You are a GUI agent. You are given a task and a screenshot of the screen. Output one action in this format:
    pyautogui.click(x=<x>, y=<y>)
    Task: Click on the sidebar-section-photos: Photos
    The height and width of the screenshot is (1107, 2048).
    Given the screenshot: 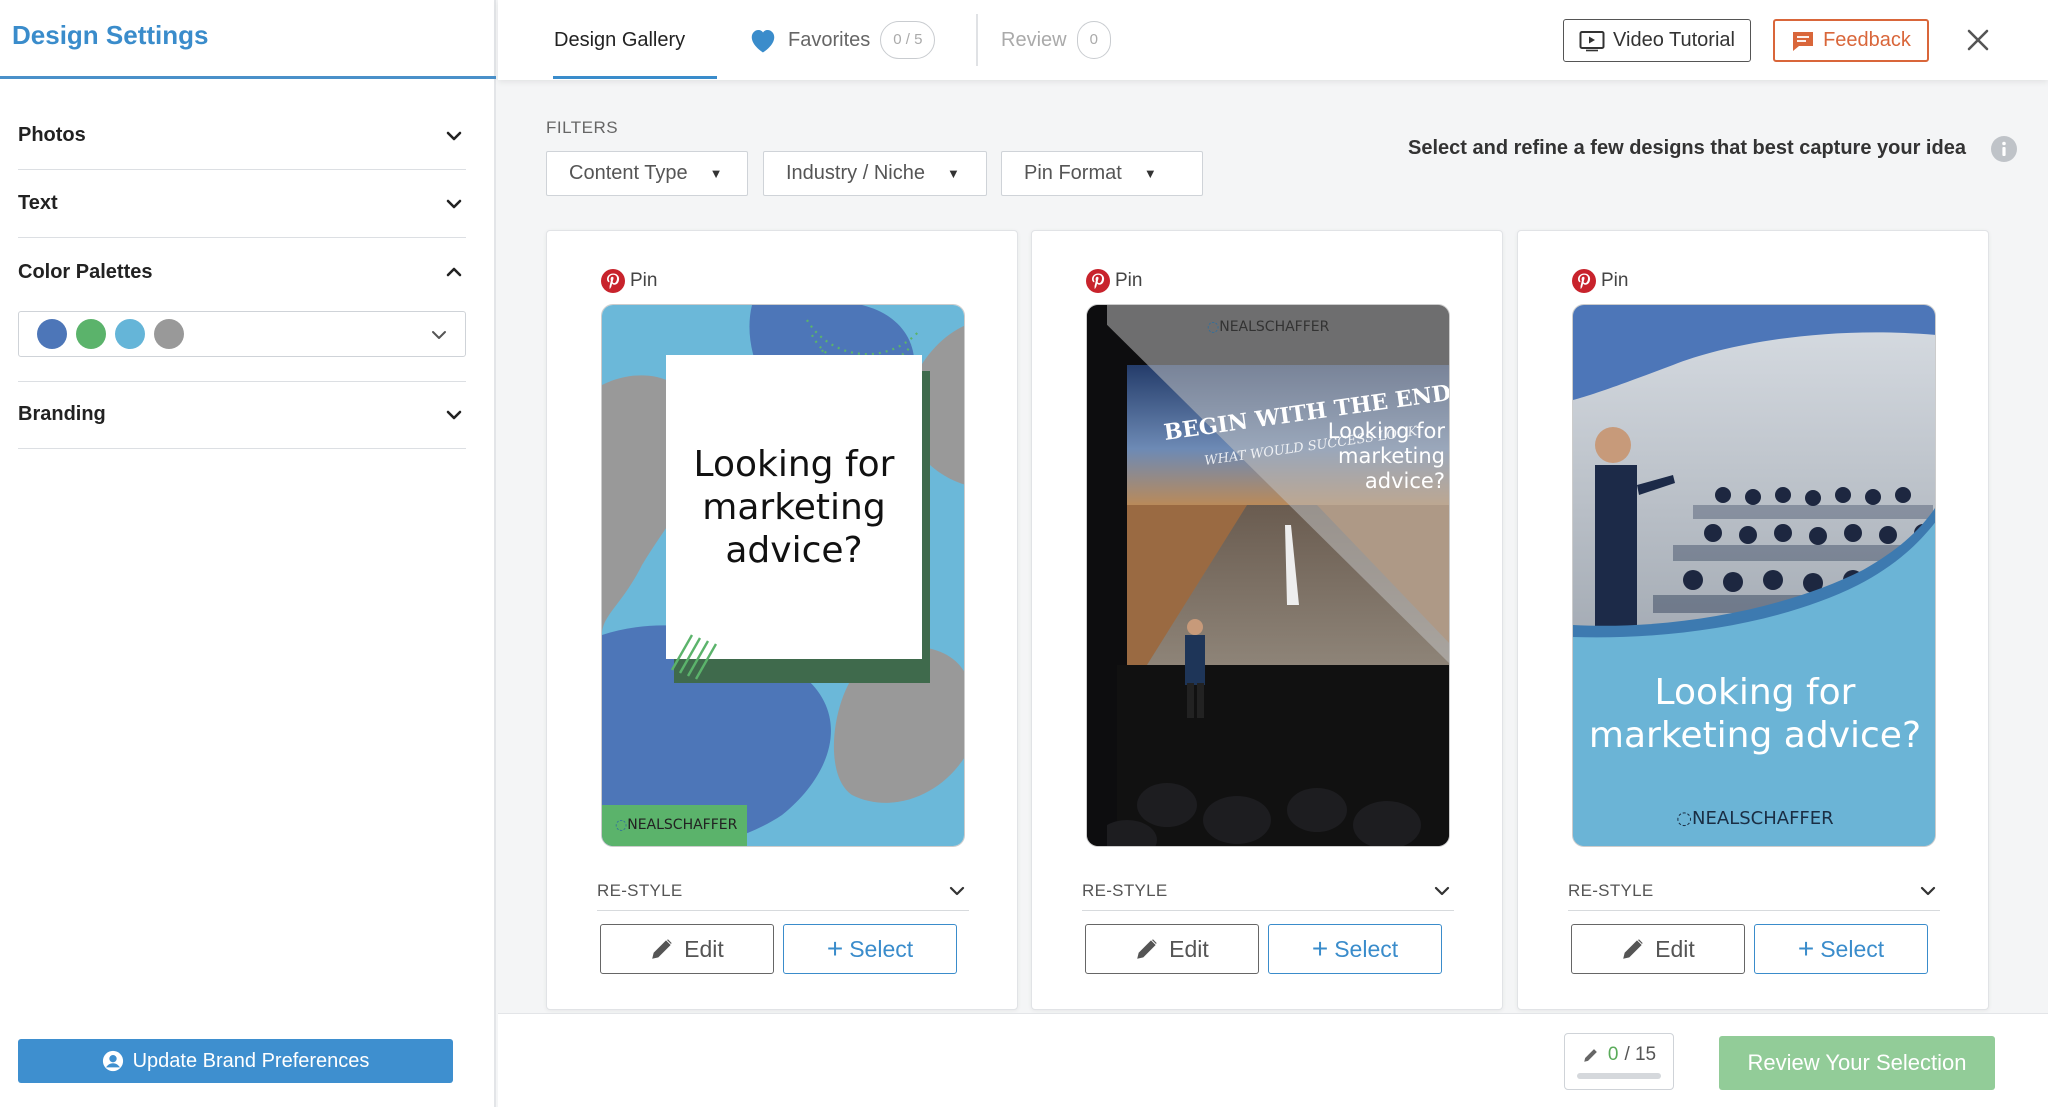 What is the action you would take?
    pyautogui.click(x=242, y=136)
    